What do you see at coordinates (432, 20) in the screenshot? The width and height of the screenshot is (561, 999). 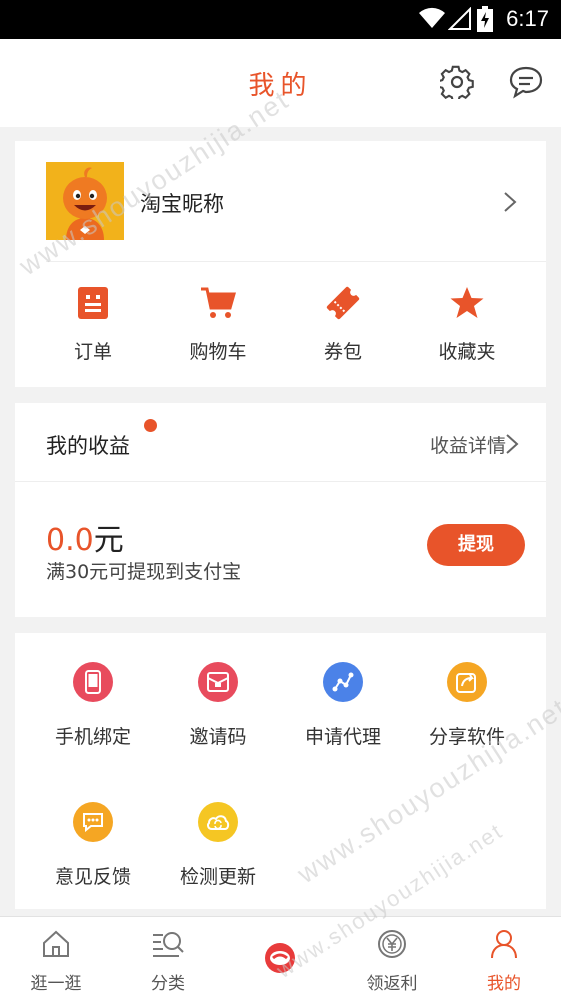 I see `wifi-icon` at bounding box center [432, 20].